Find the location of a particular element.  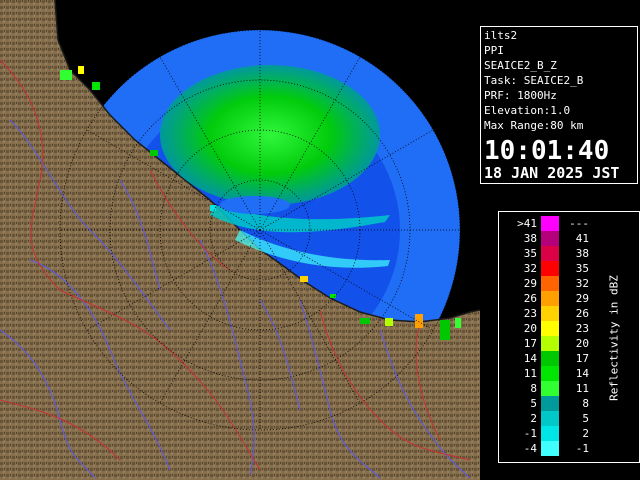

legend-lower-bound: 8 is located at coordinates (533, 388).